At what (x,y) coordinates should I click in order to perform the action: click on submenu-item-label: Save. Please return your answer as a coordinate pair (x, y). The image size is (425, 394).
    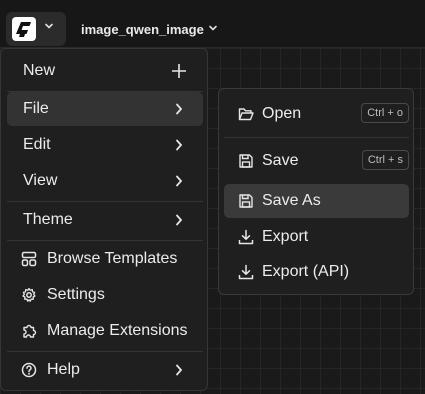
    Looking at the image, I should click on (280, 160).